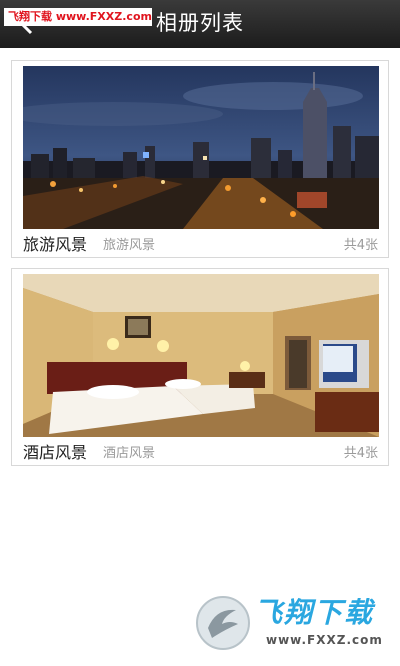 The height and width of the screenshot is (666, 400). I want to click on album-title: 旅游风景, so click(55, 244).